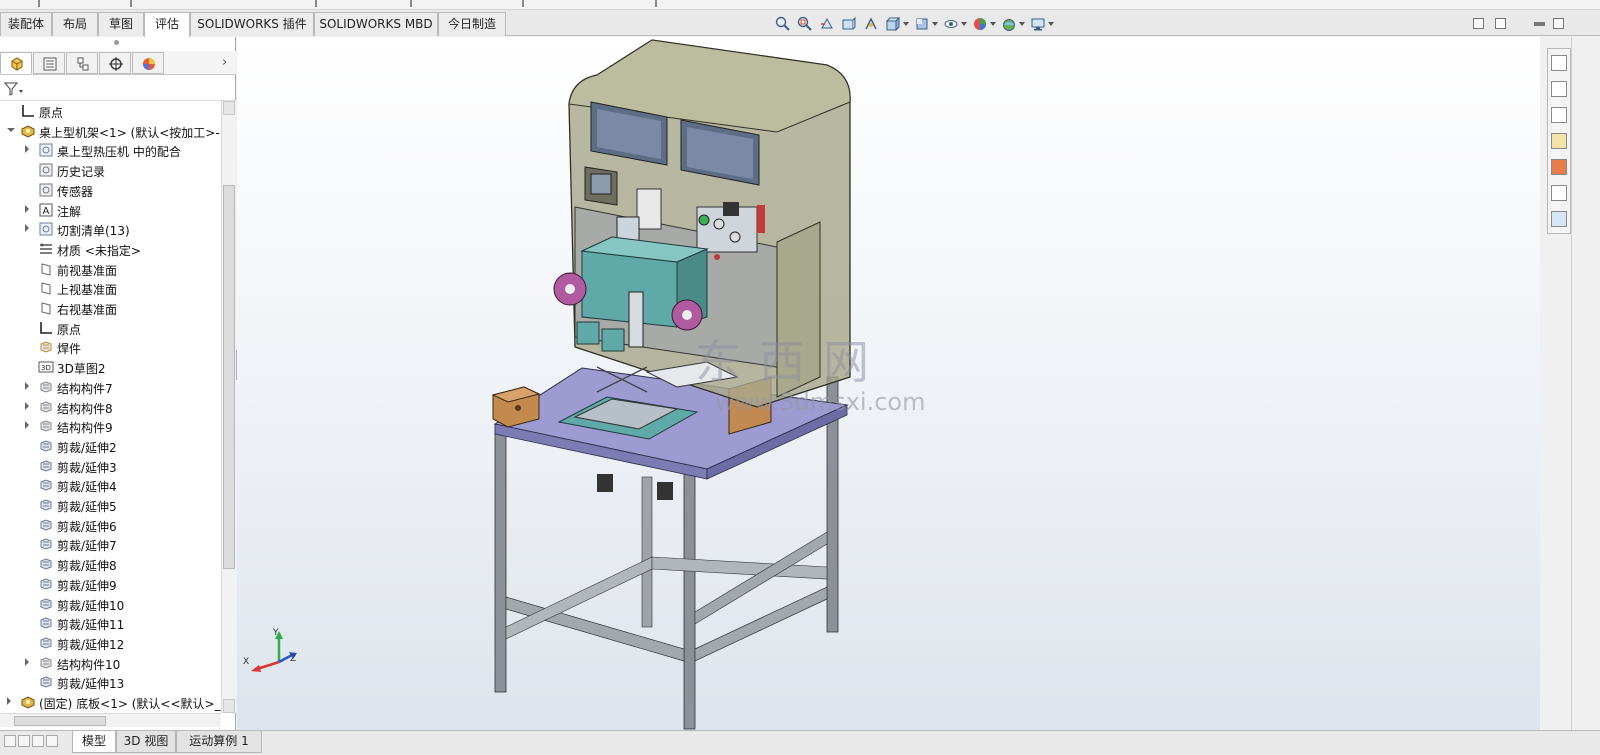 The height and width of the screenshot is (755, 1600). Describe the element at coordinates (110, 702) in the screenshot. I see `tree-item: (固定) 底板<1> (默认<<默认>_显` at that location.